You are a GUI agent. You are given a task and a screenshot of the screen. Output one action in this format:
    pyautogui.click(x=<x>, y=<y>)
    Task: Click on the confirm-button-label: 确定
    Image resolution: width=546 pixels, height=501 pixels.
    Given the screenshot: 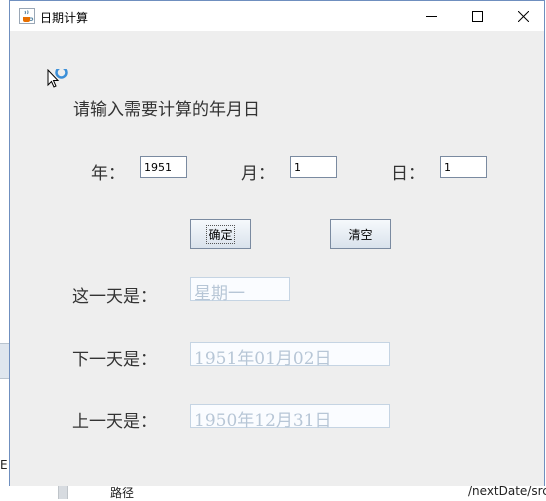 What is the action you would take?
    pyautogui.click(x=220, y=234)
    